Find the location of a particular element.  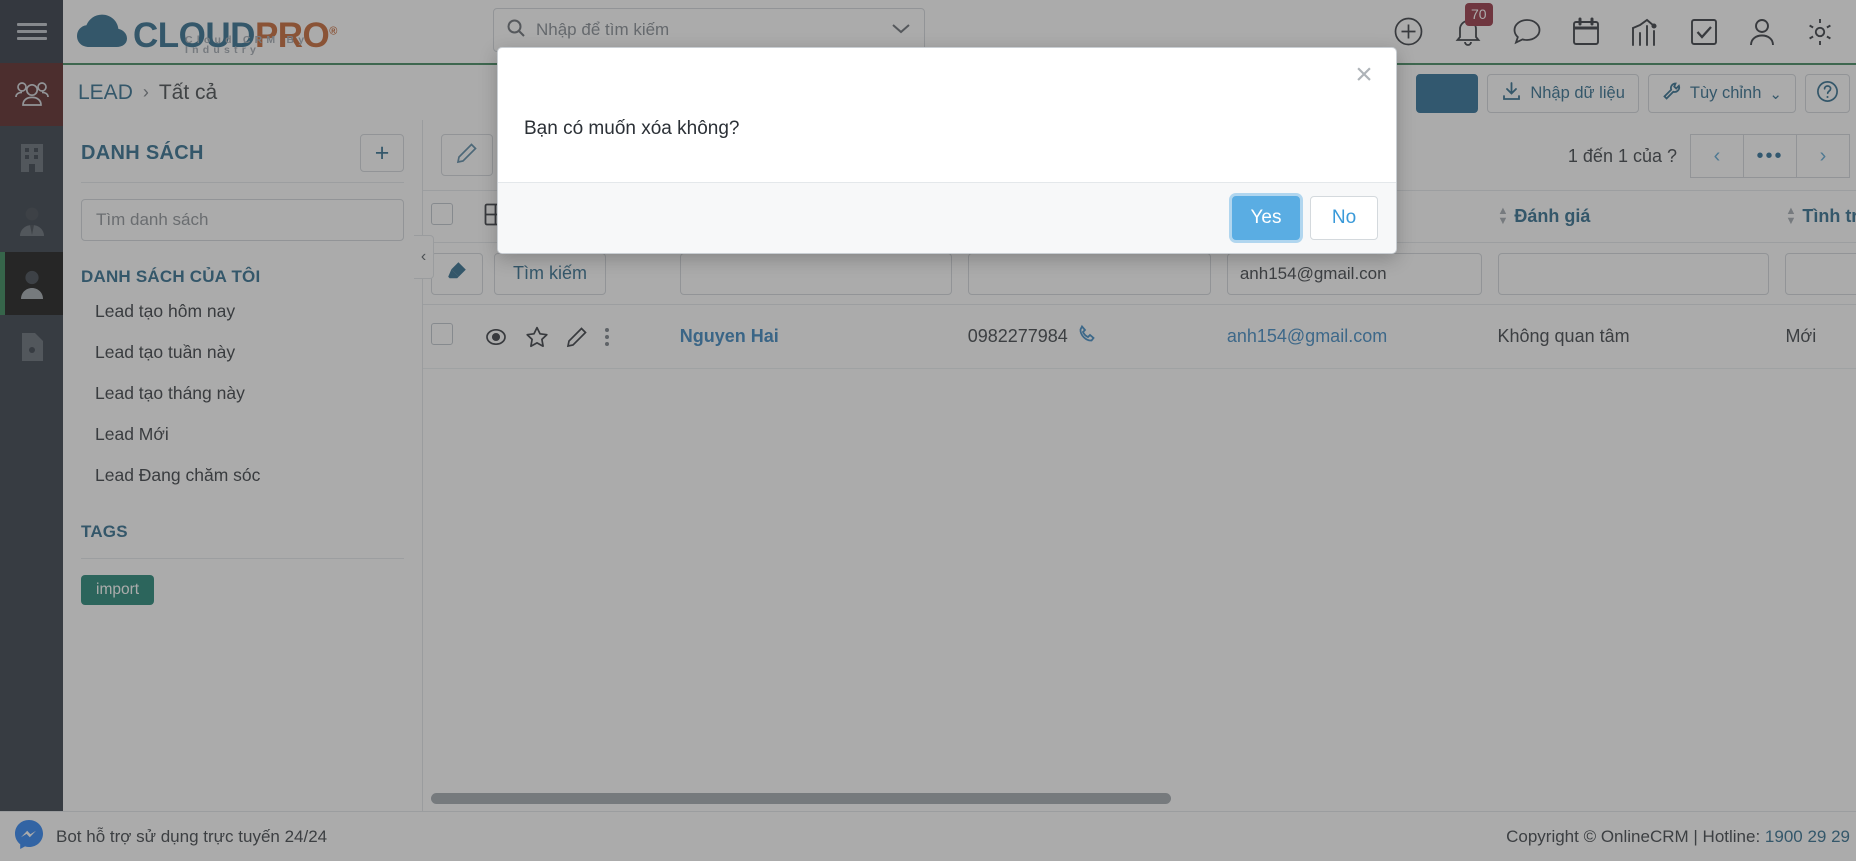

dialog-message: Bạn có muốn xóa không? is located at coordinates (632, 128).